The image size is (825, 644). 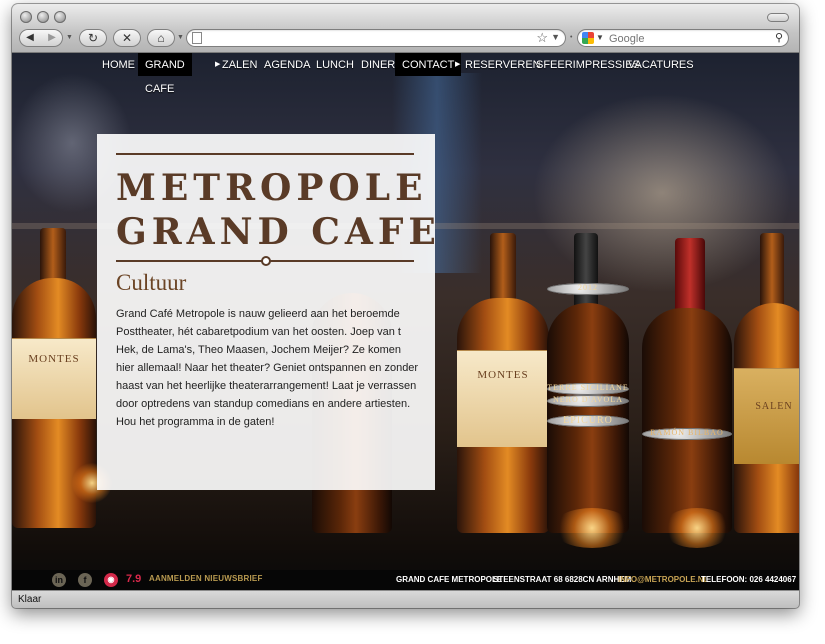 I want to click on bottle-brand-text: EPICURO, so click(x=588, y=421).